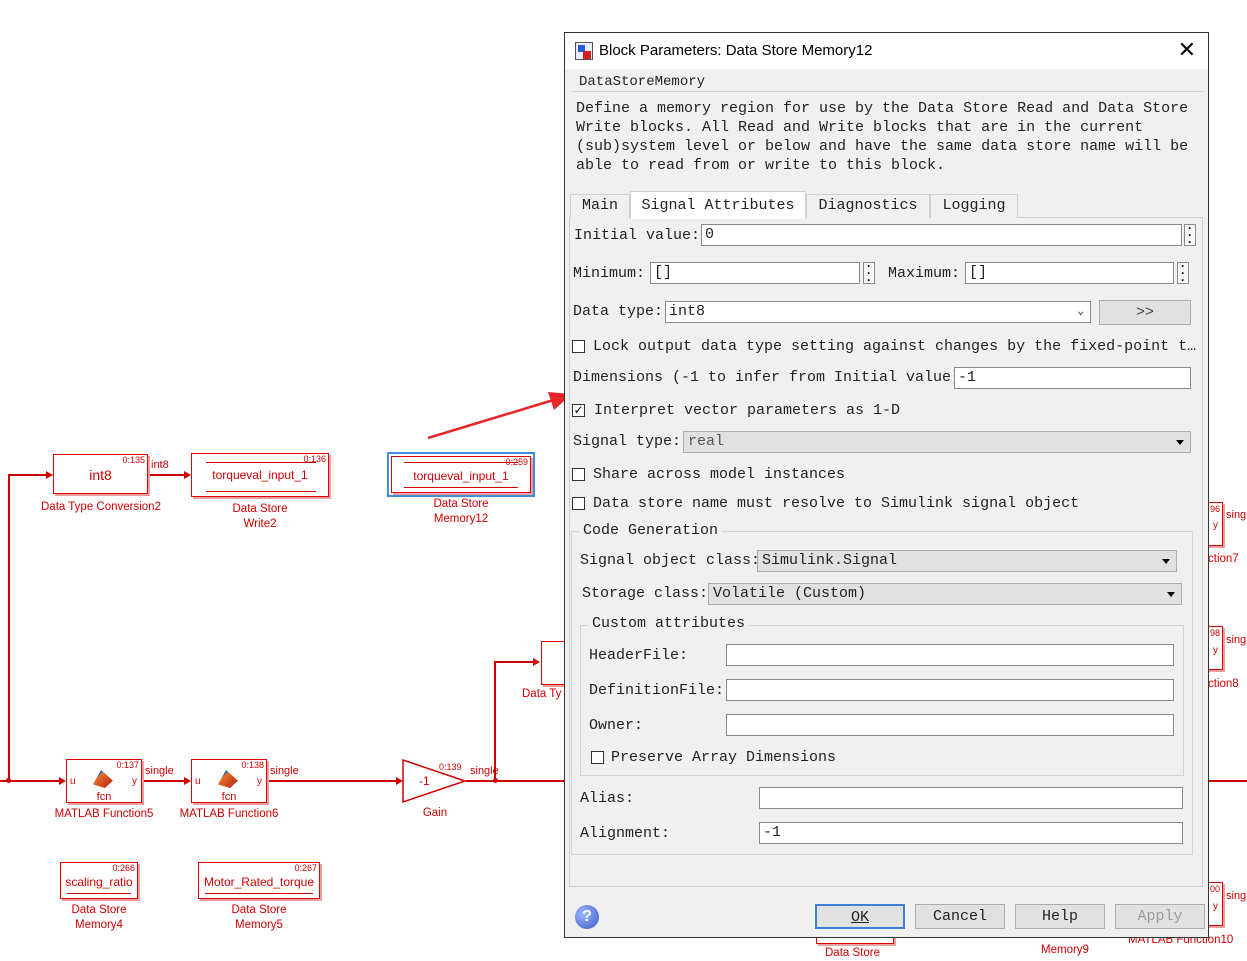 This screenshot has width=1247, height=961. I want to click on matlab-function-block: 0:138 u y fcn, so click(229, 781).